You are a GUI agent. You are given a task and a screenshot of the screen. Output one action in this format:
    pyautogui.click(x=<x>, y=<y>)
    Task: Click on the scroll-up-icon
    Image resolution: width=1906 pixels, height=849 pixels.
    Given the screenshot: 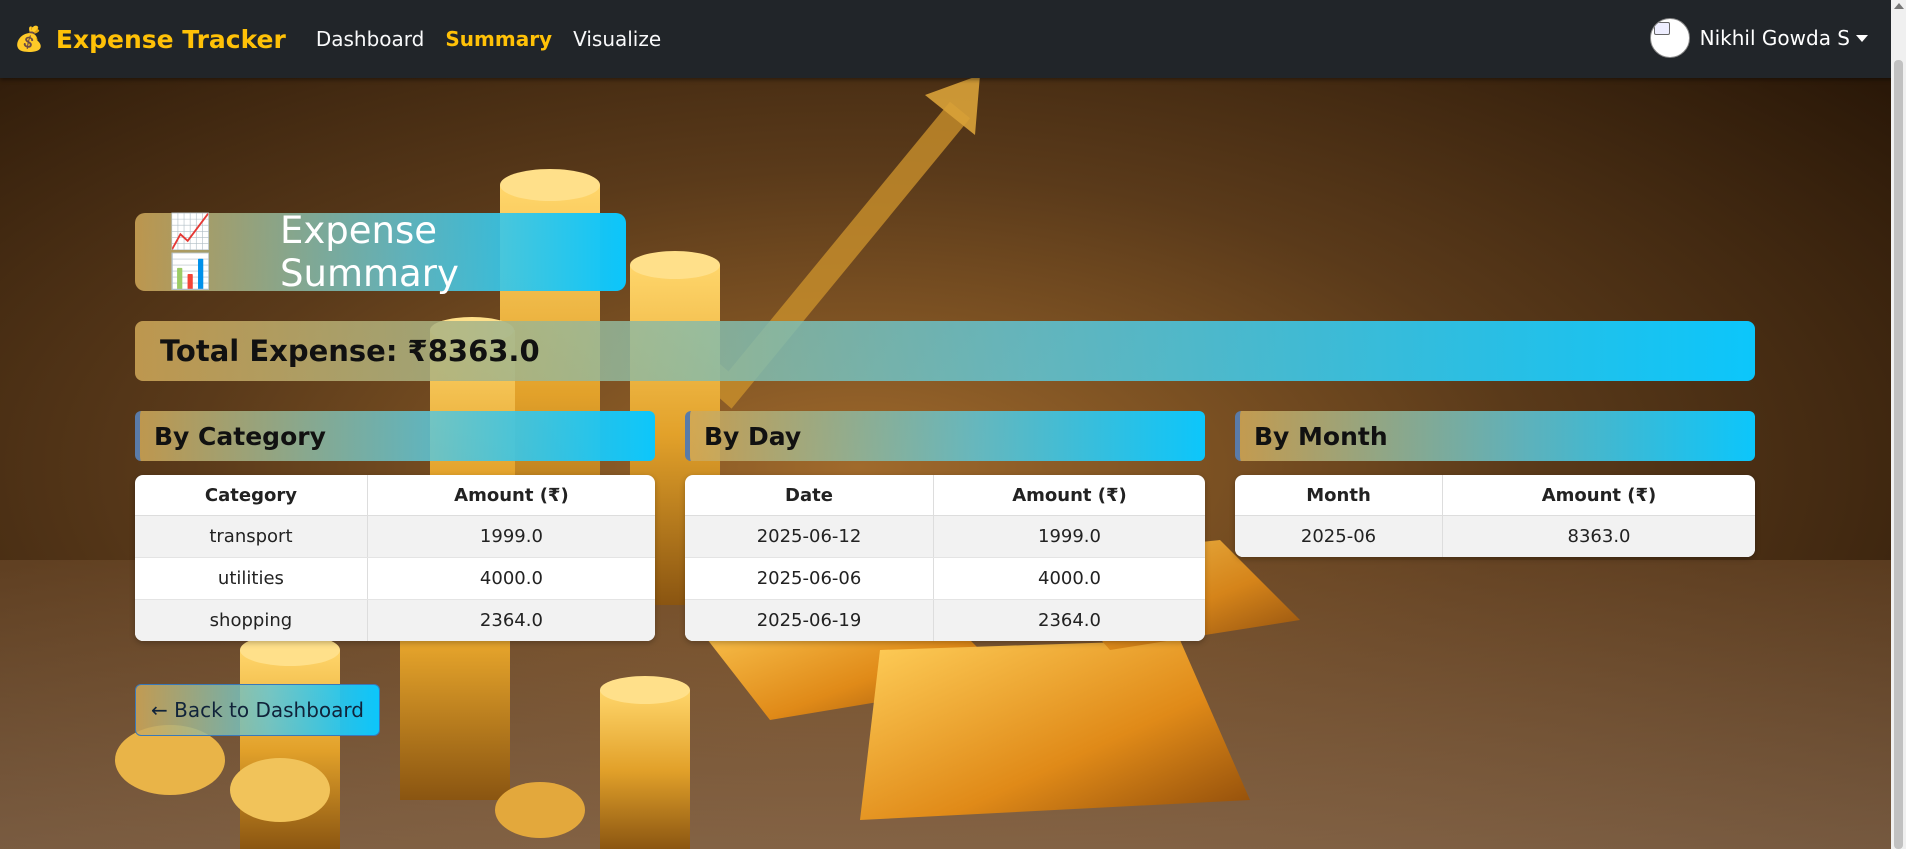 What is the action you would take?
    pyautogui.click(x=1899, y=6)
    